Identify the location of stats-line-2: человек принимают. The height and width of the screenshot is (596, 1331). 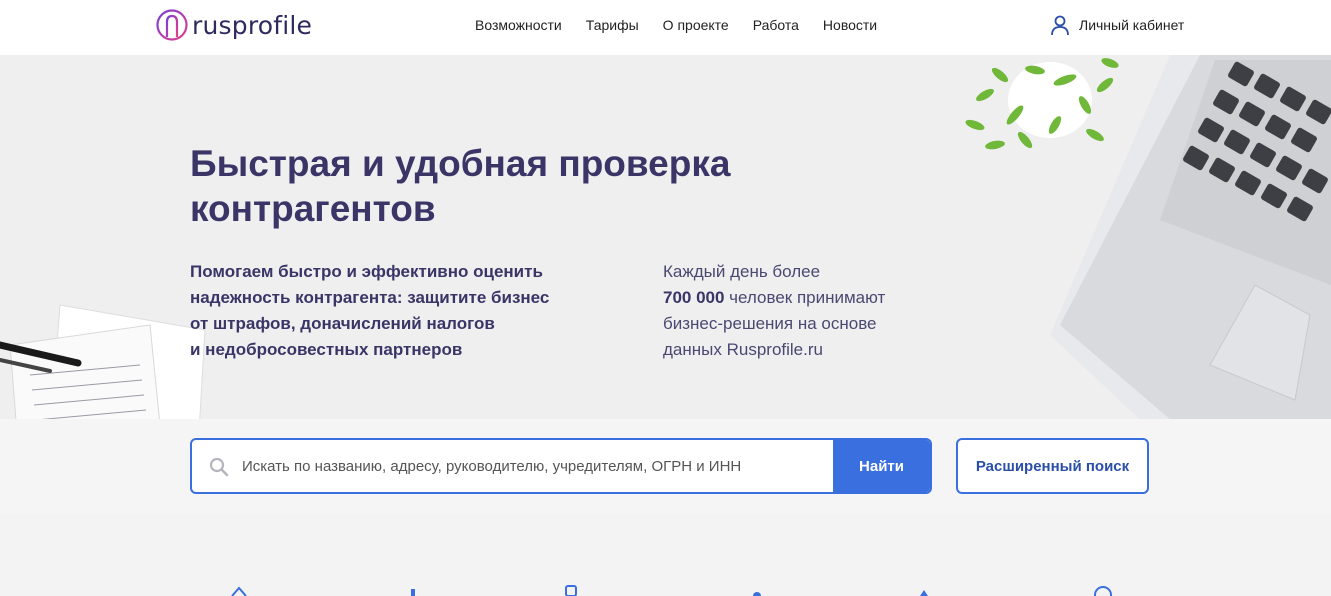
(805, 297).